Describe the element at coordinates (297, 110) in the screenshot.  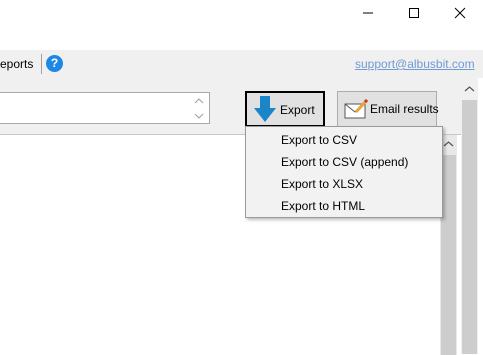
I see `export-button-label: Export` at that location.